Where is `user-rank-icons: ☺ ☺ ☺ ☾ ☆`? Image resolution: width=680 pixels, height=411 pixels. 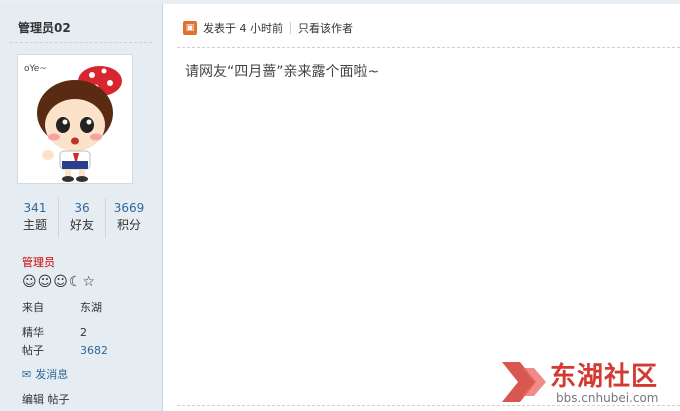
user-rank-icons: ☺ ☺ ☺ ☾ ☆ is located at coordinates (58, 282).